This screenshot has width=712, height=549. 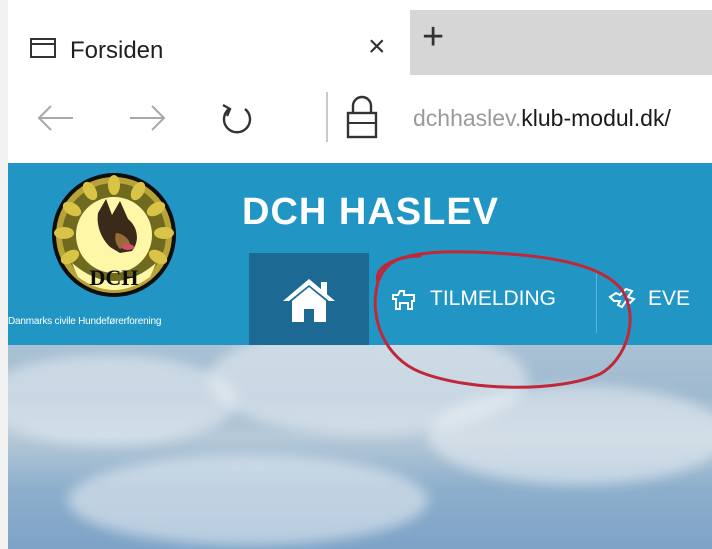 What do you see at coordinates (669, 298) in the screenshot?
I see `menu-item-label: EVE` at bounding box center [669, 298].